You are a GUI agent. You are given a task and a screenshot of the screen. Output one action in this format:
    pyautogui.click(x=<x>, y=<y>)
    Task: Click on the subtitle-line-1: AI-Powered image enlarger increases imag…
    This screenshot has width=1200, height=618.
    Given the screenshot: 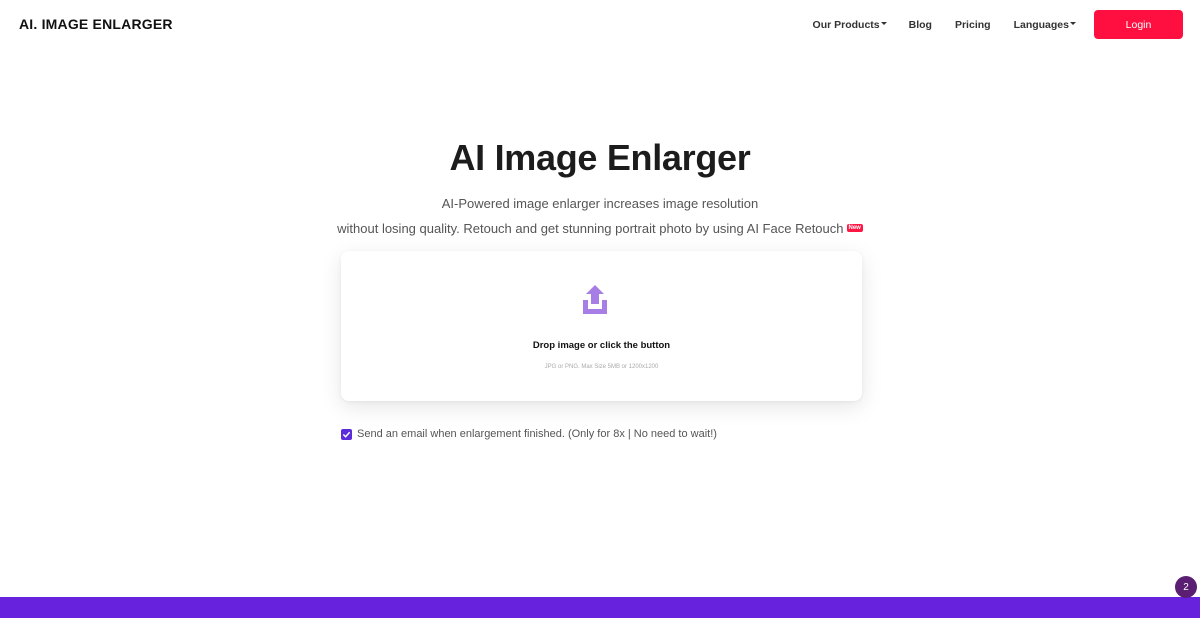 What is the action you would take?
    pyautogui.click(x=600, y=203)
    